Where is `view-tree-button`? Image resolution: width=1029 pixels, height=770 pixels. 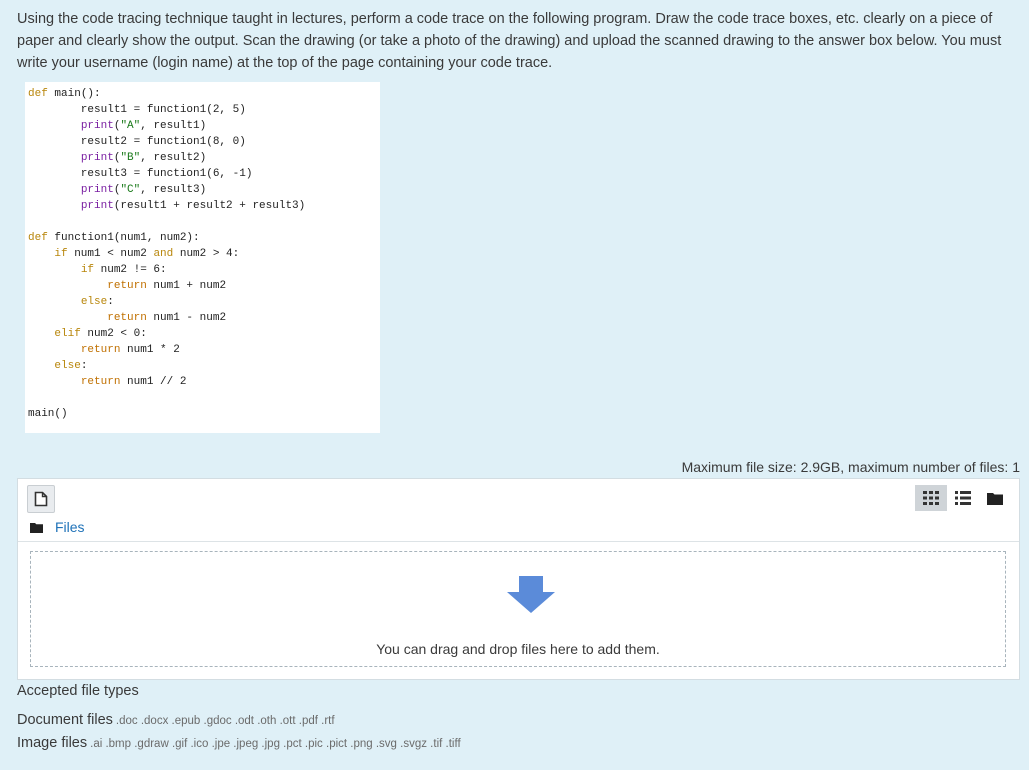 view-tree-button is located at coordinates (995, 498).